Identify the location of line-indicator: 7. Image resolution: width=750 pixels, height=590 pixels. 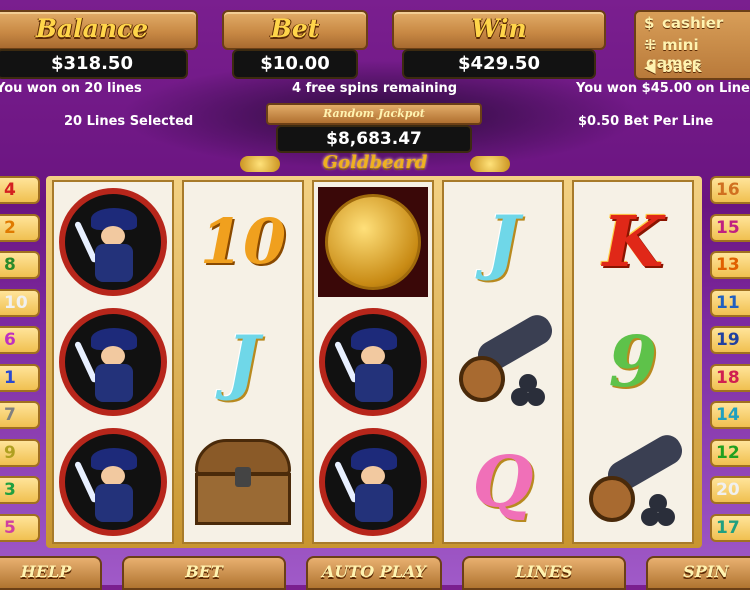
(20, 415).